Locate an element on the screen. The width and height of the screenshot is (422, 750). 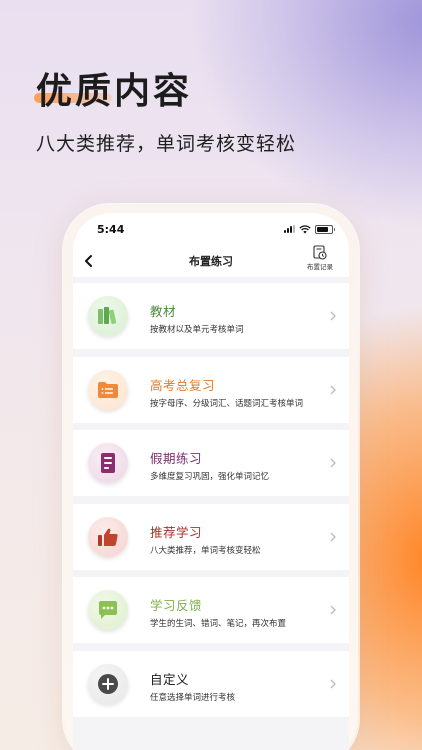
list-item-recommended: 推荐学习 八大类推荐，单词考核变轻松 is located at coordinates (211, 536).